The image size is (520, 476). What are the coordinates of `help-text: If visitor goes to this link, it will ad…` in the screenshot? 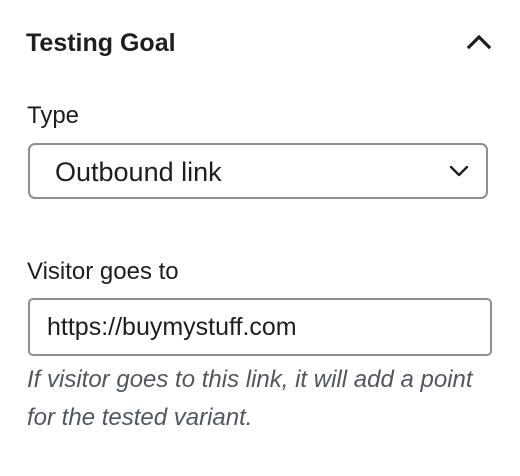 It's located at (250, 398).